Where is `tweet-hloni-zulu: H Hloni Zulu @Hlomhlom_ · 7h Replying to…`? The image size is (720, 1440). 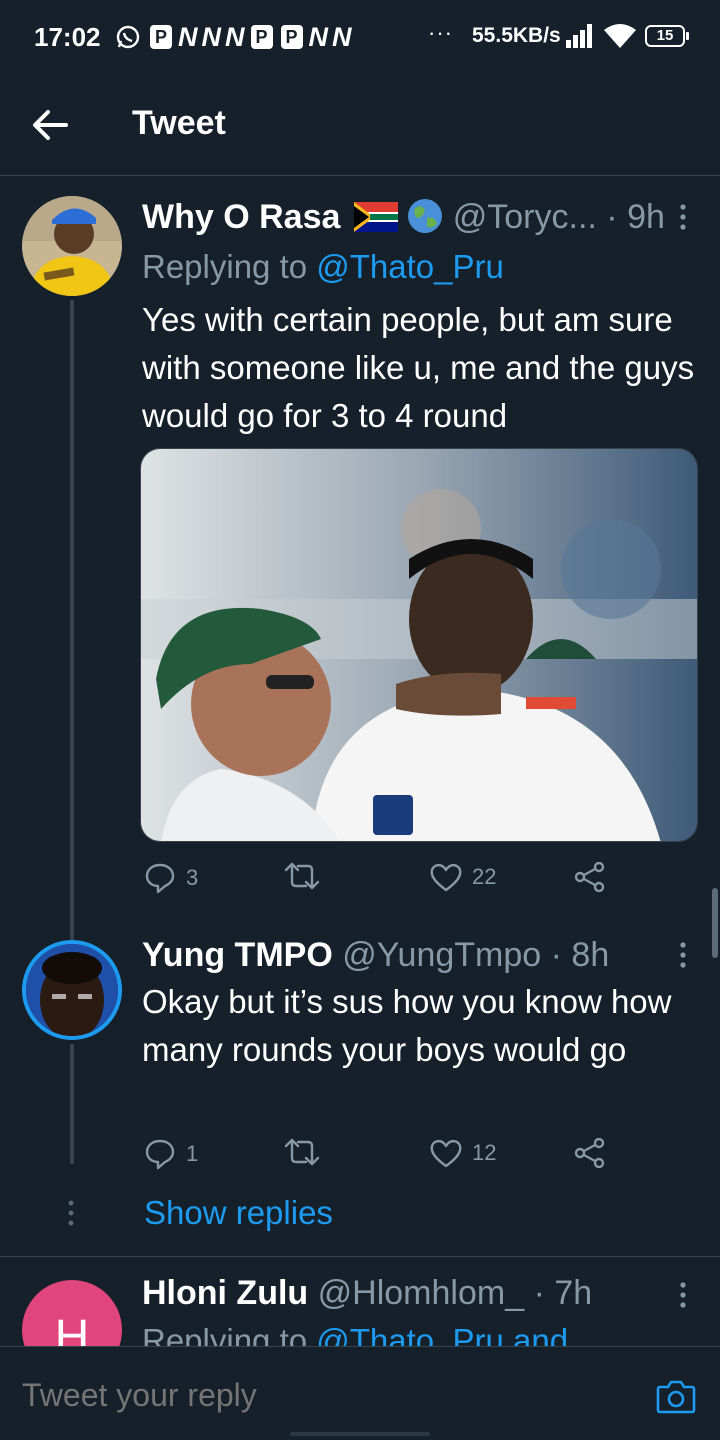 tweet-hloni-zulu: H Hloni Zulu @Hlomhlom_ · 7h Replying to… is located at coordinates (360, 1308).